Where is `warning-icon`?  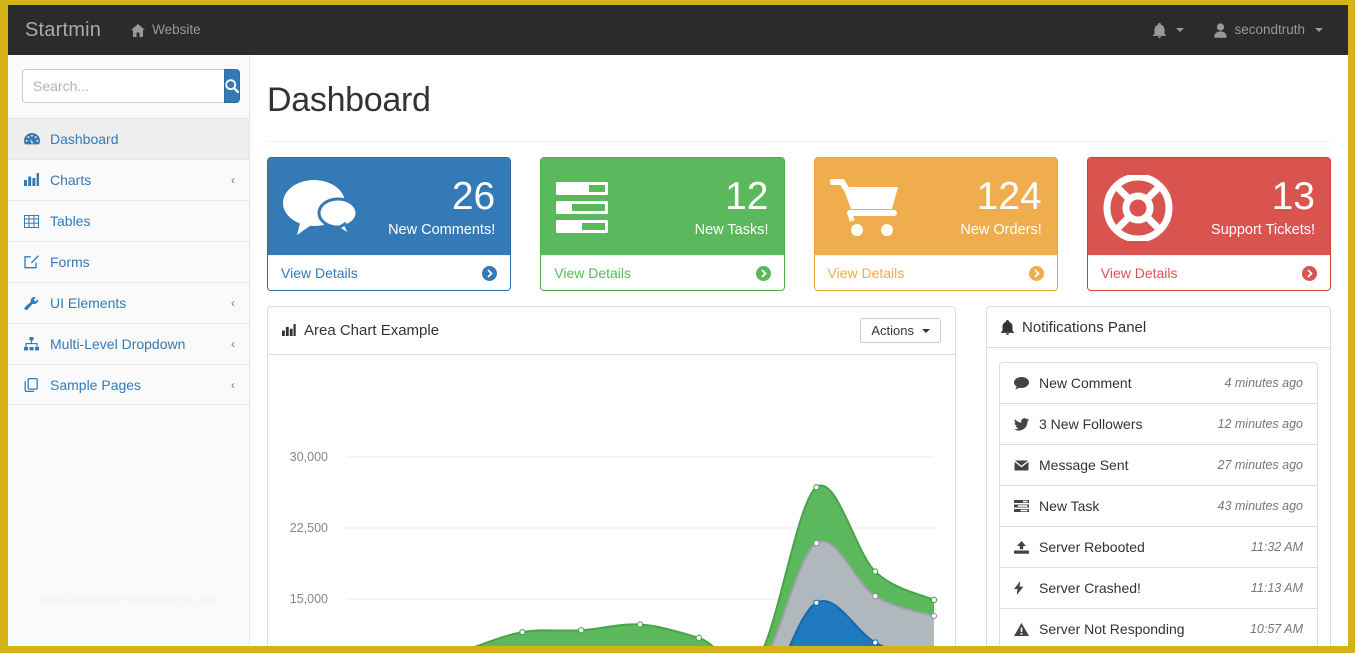
warning-icon is located at coordinates (1023, 629).